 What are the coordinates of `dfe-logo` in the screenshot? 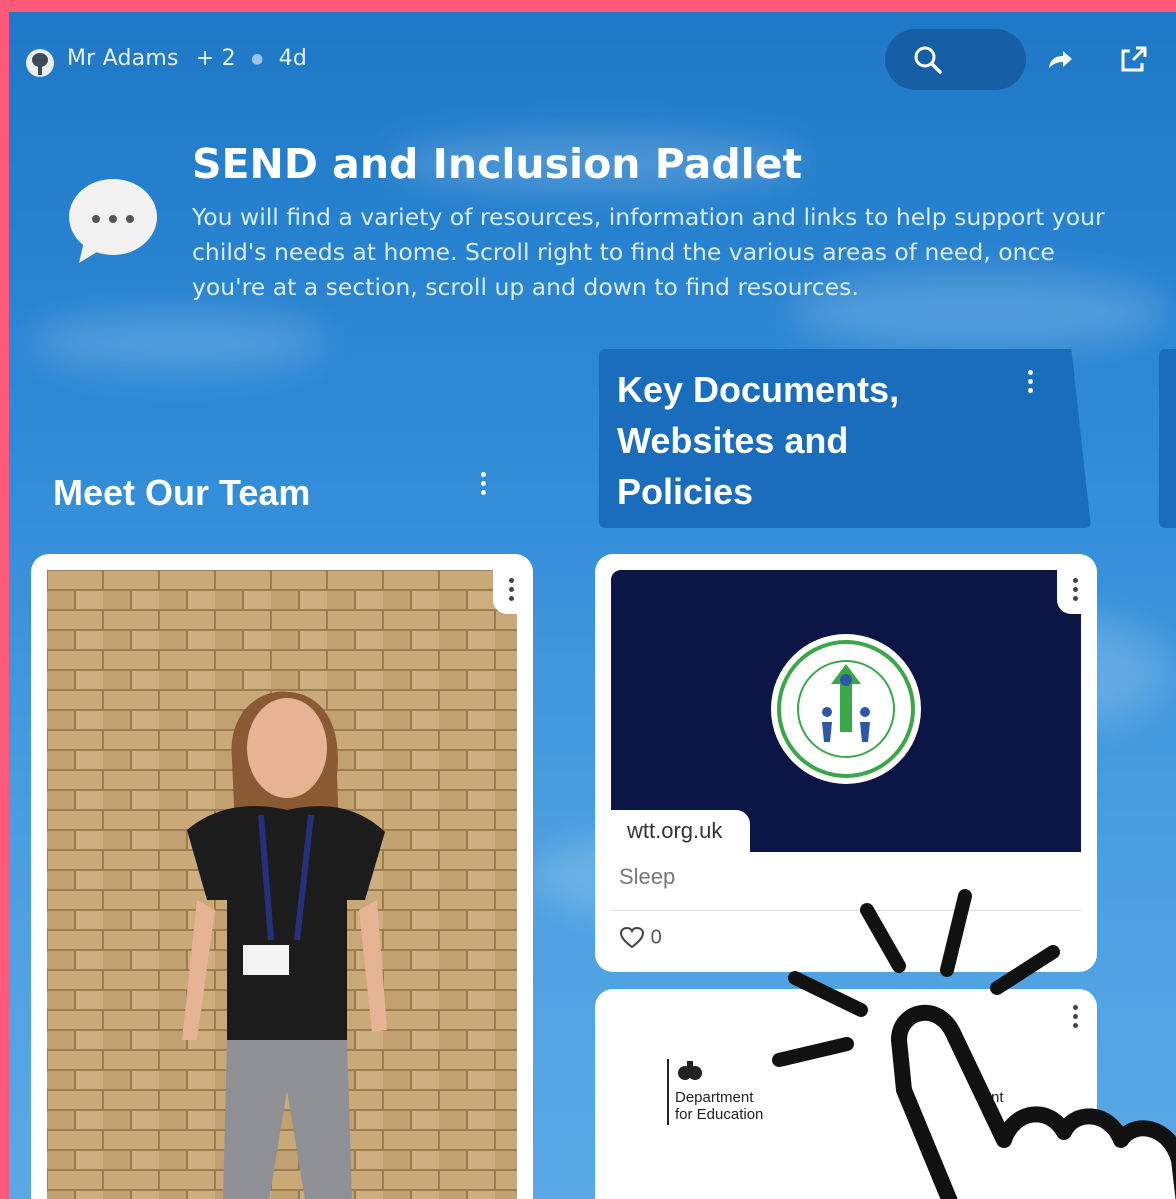 It's located at (668, 1092).